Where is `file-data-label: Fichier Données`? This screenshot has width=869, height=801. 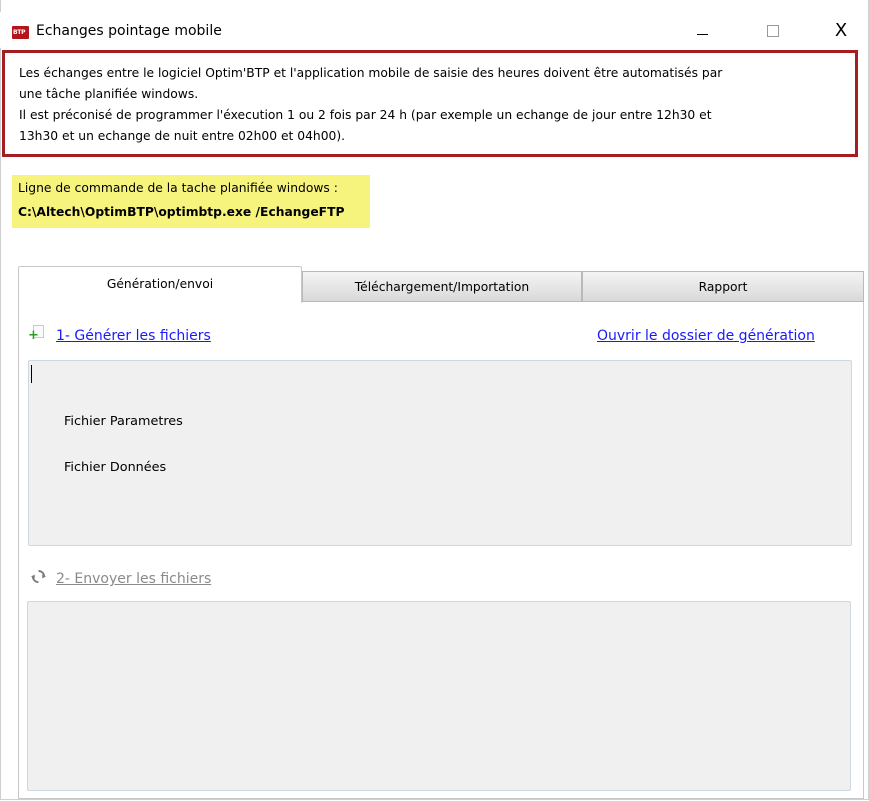
file-data-label: Fichier Données is located at coordinates (115, 467).